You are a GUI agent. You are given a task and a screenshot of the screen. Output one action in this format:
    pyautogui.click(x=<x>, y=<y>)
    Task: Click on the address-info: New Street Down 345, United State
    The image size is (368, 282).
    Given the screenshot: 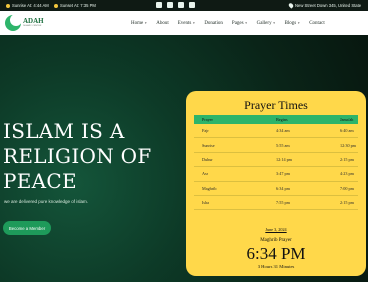 What is the action you would take?
    pyautogui.click(x=324, y=5)
    